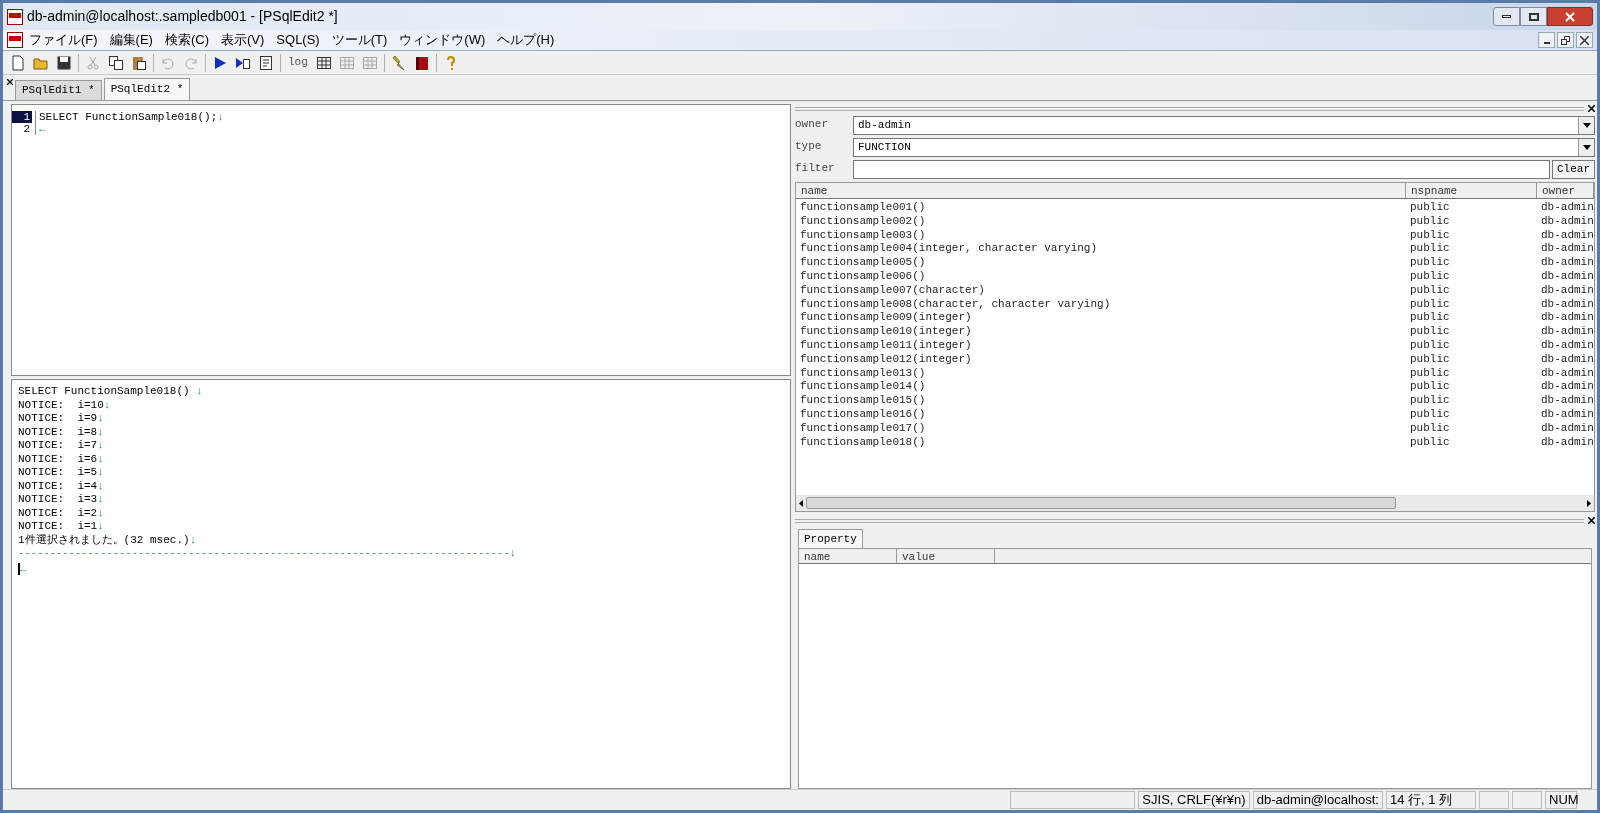  I want to click on dropdown: FUNCTION, so click(1224, 147).